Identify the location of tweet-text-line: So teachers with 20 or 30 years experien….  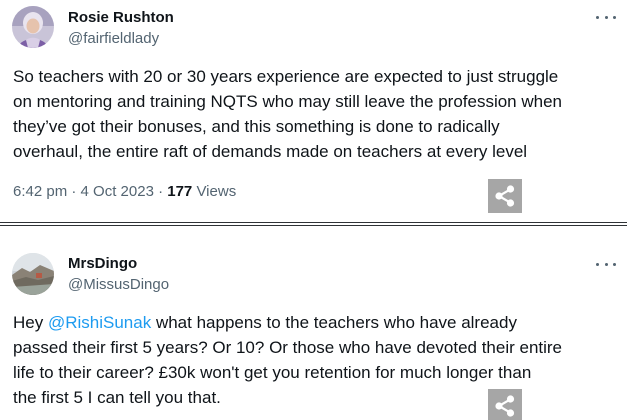
(286, 76).